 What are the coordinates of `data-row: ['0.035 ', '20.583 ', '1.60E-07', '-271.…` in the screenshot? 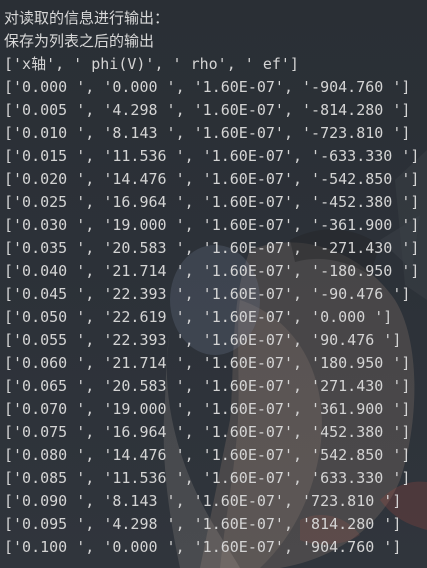 It's located at (212, 248).